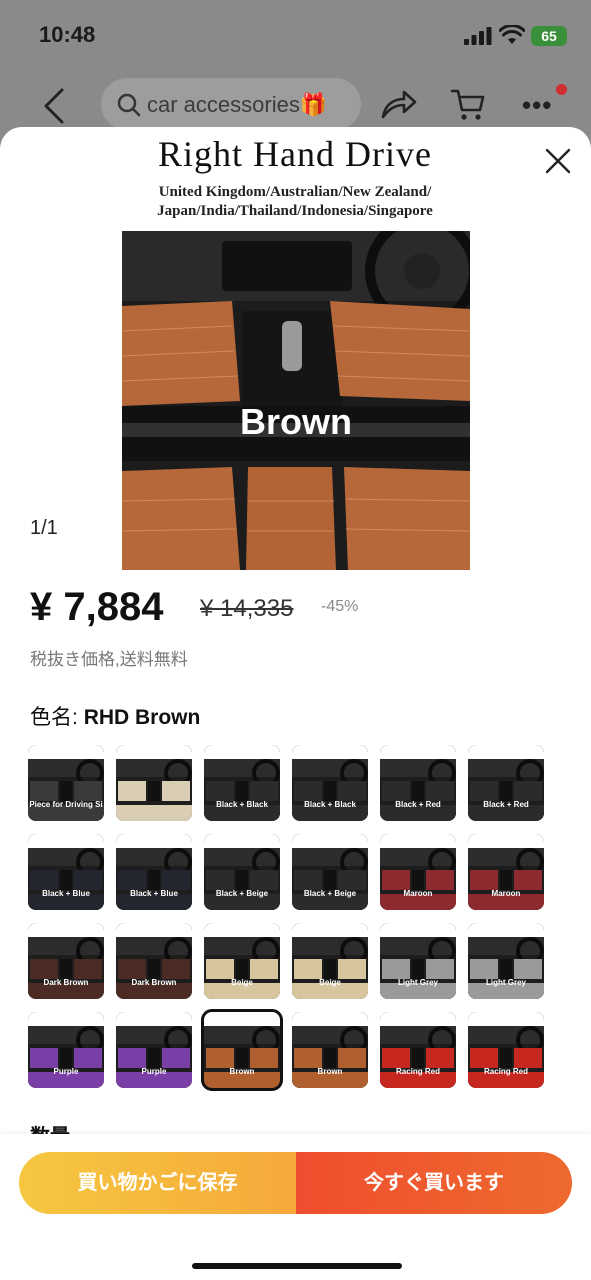 Image resolution: width=591 pixels, height=1280 pixels. I want to click on search-bar: car accessories🎁, so click(231, 104).